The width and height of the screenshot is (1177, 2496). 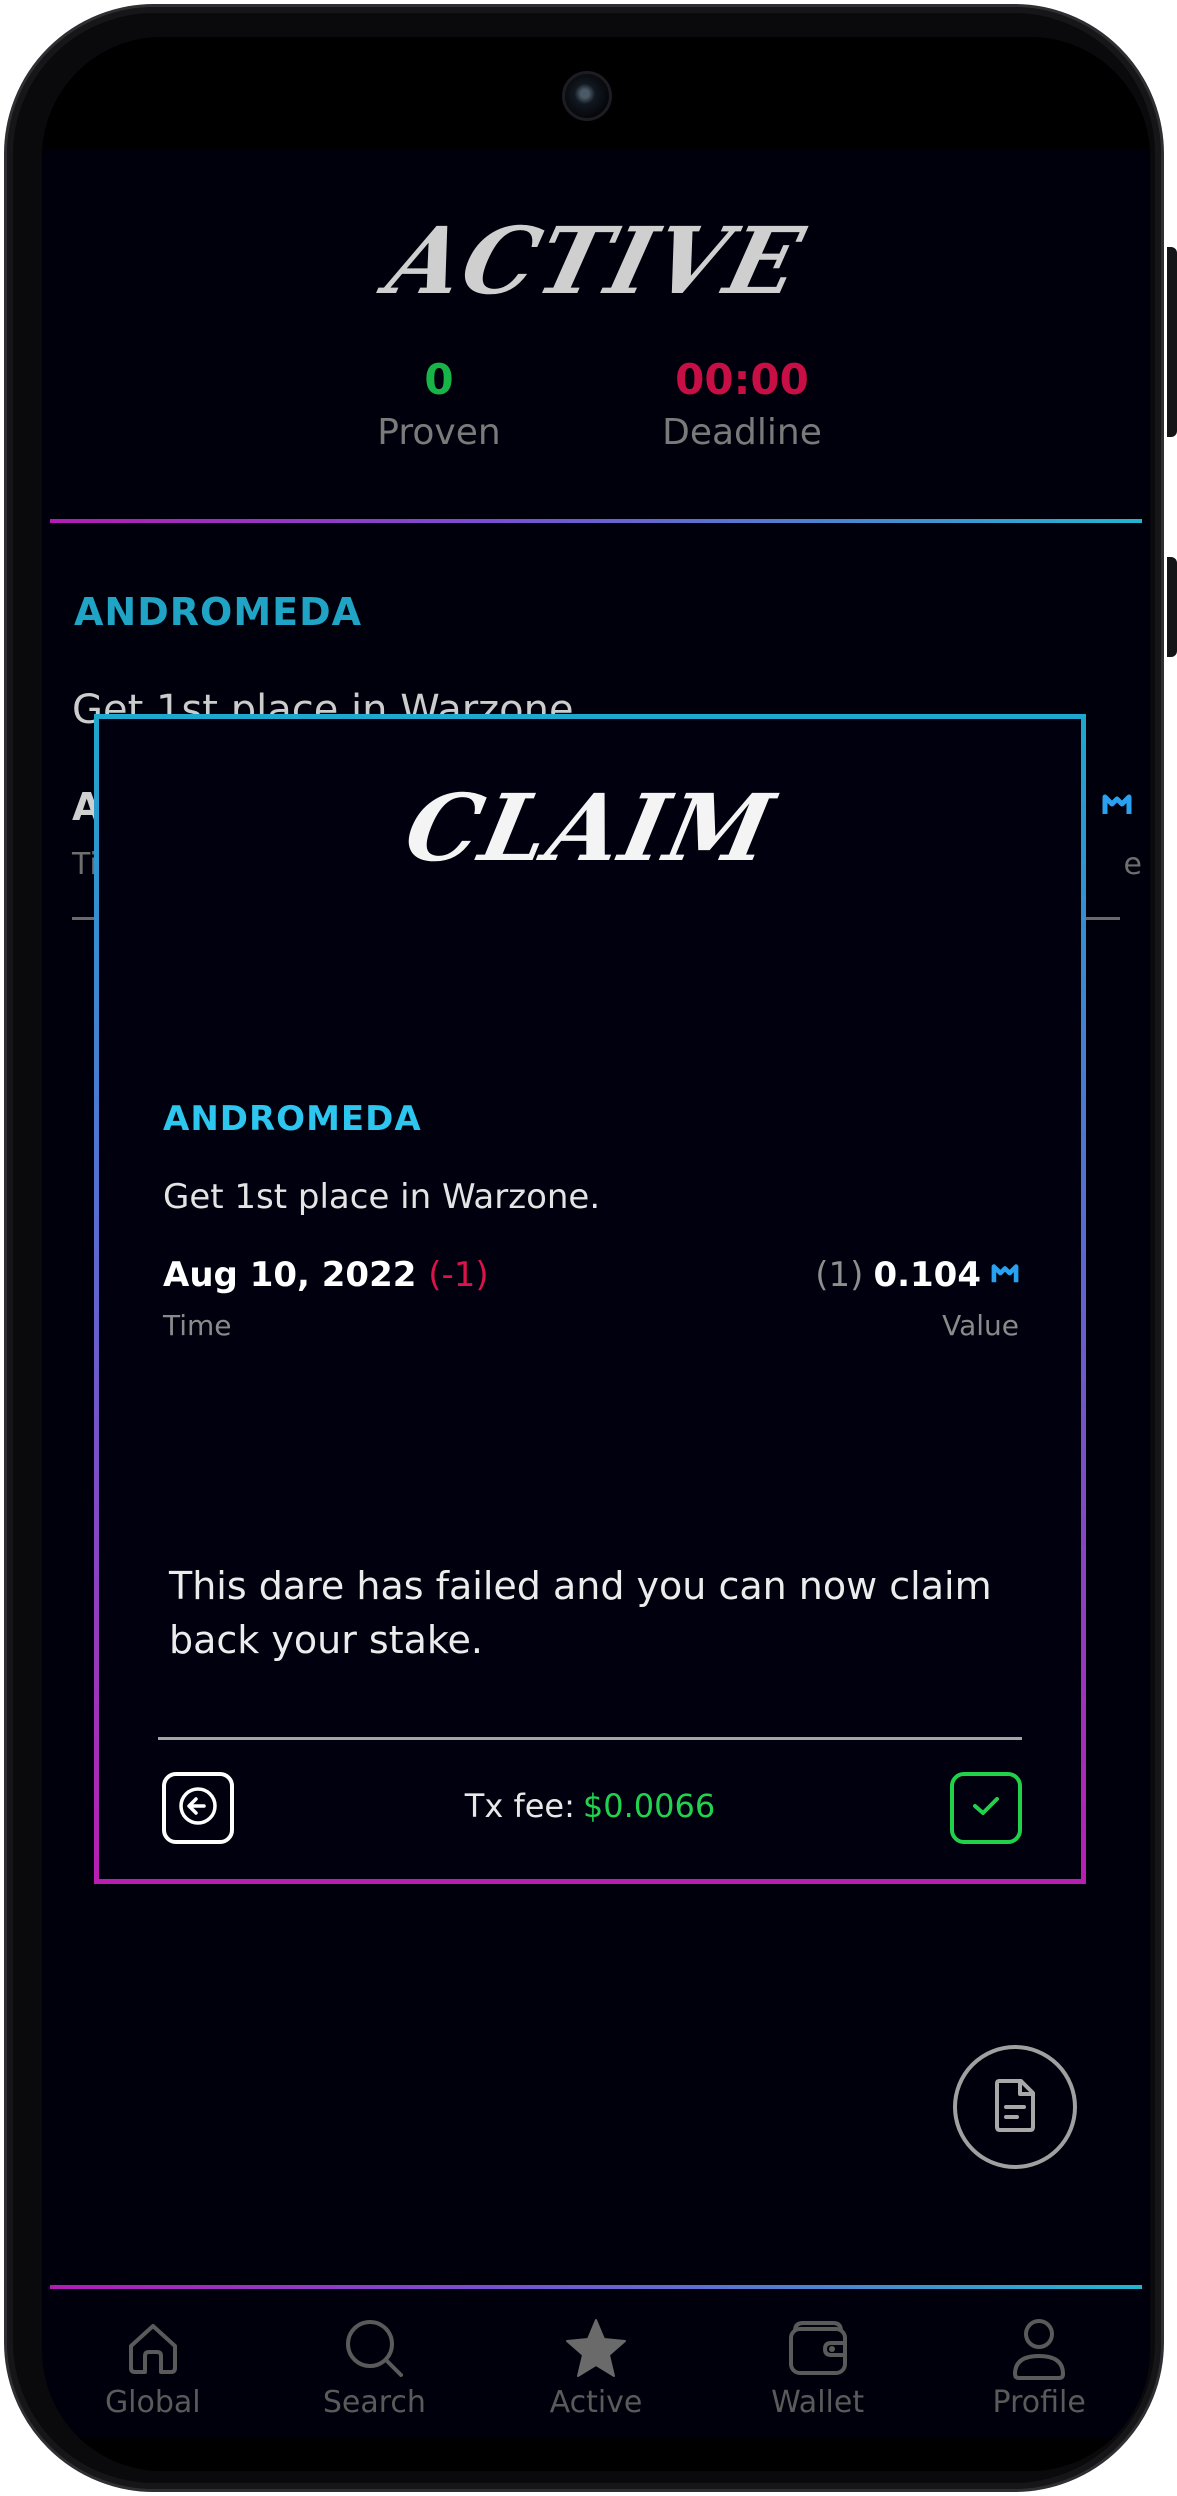 I want to click on nav-item-search: Search, so click(x=374, y=2359).